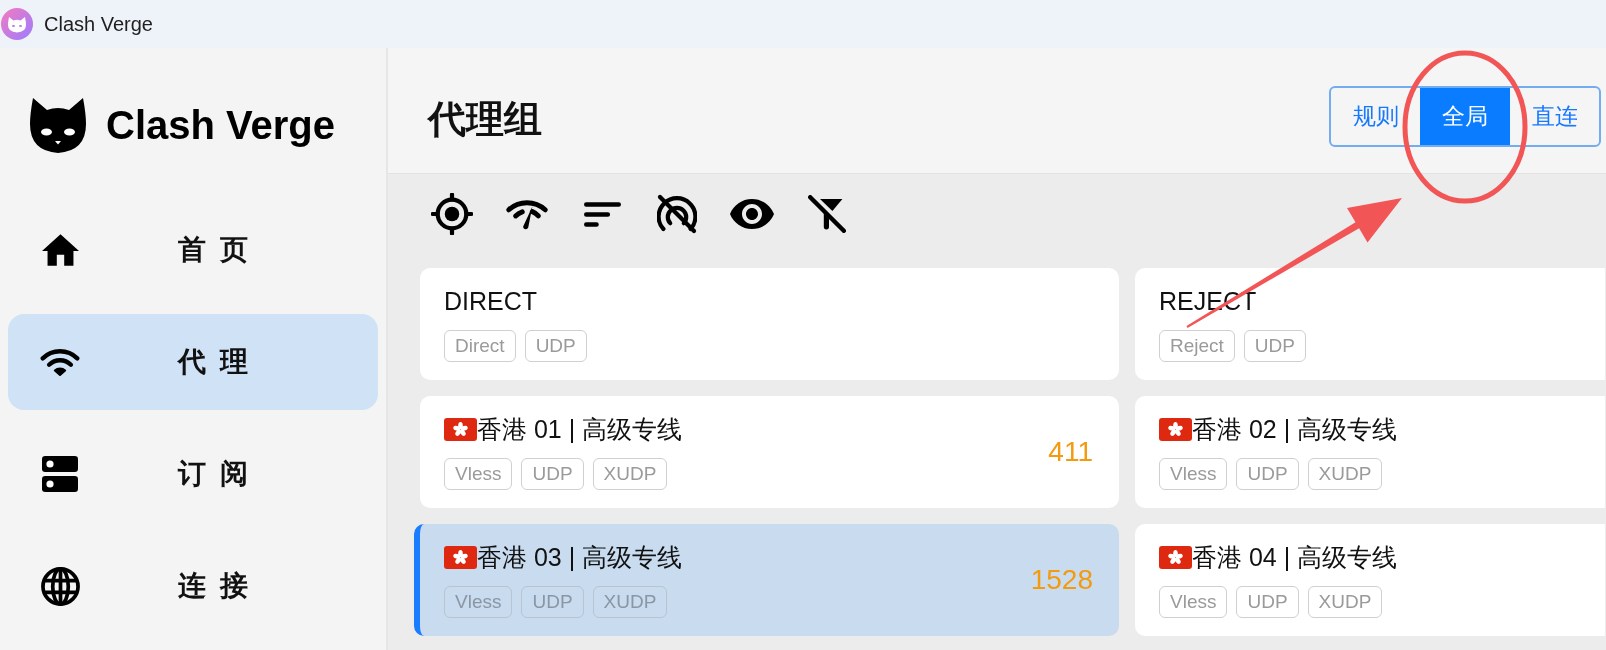  Describe the element at coordinates (60, 586) in the screenshot. I see `globe-icon` at that location.